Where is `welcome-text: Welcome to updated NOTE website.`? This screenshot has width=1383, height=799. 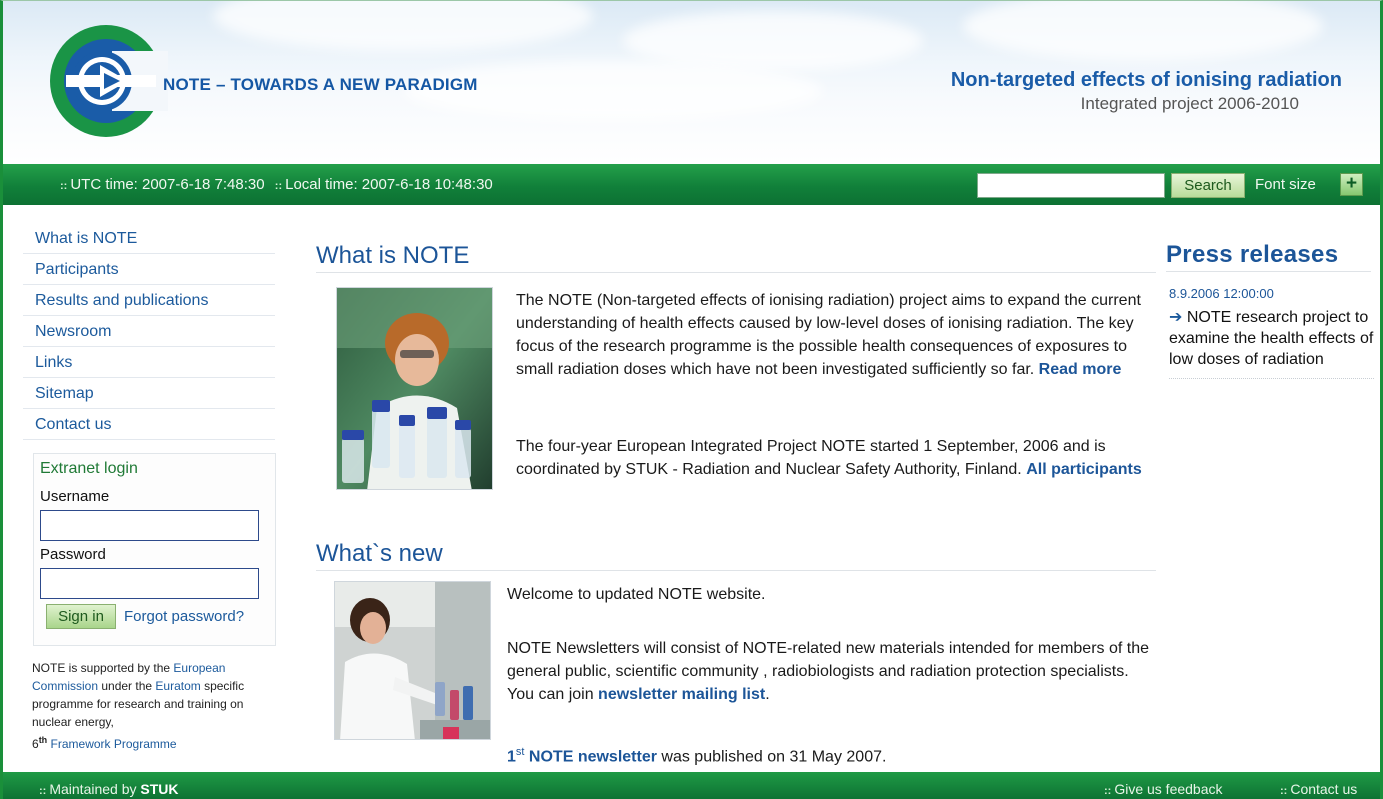 welcome-text: Welcome to updated NOTE website. is located at coordinates (636, 594).